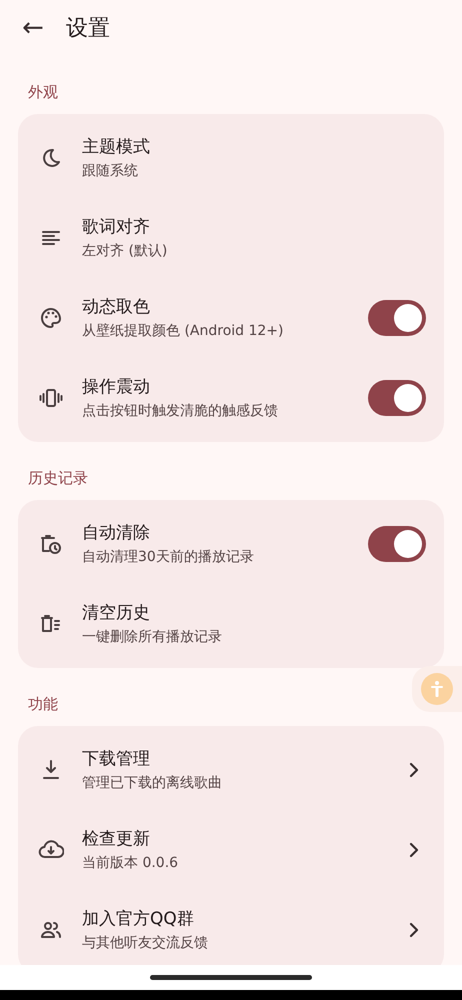 The height and width of the screenshot is (1000, 462). Describe the element at coordinates (231, 927) in the screenshot. I see `settings-item: 加入官方QQ群 与其他听友交流反馈` at that location.